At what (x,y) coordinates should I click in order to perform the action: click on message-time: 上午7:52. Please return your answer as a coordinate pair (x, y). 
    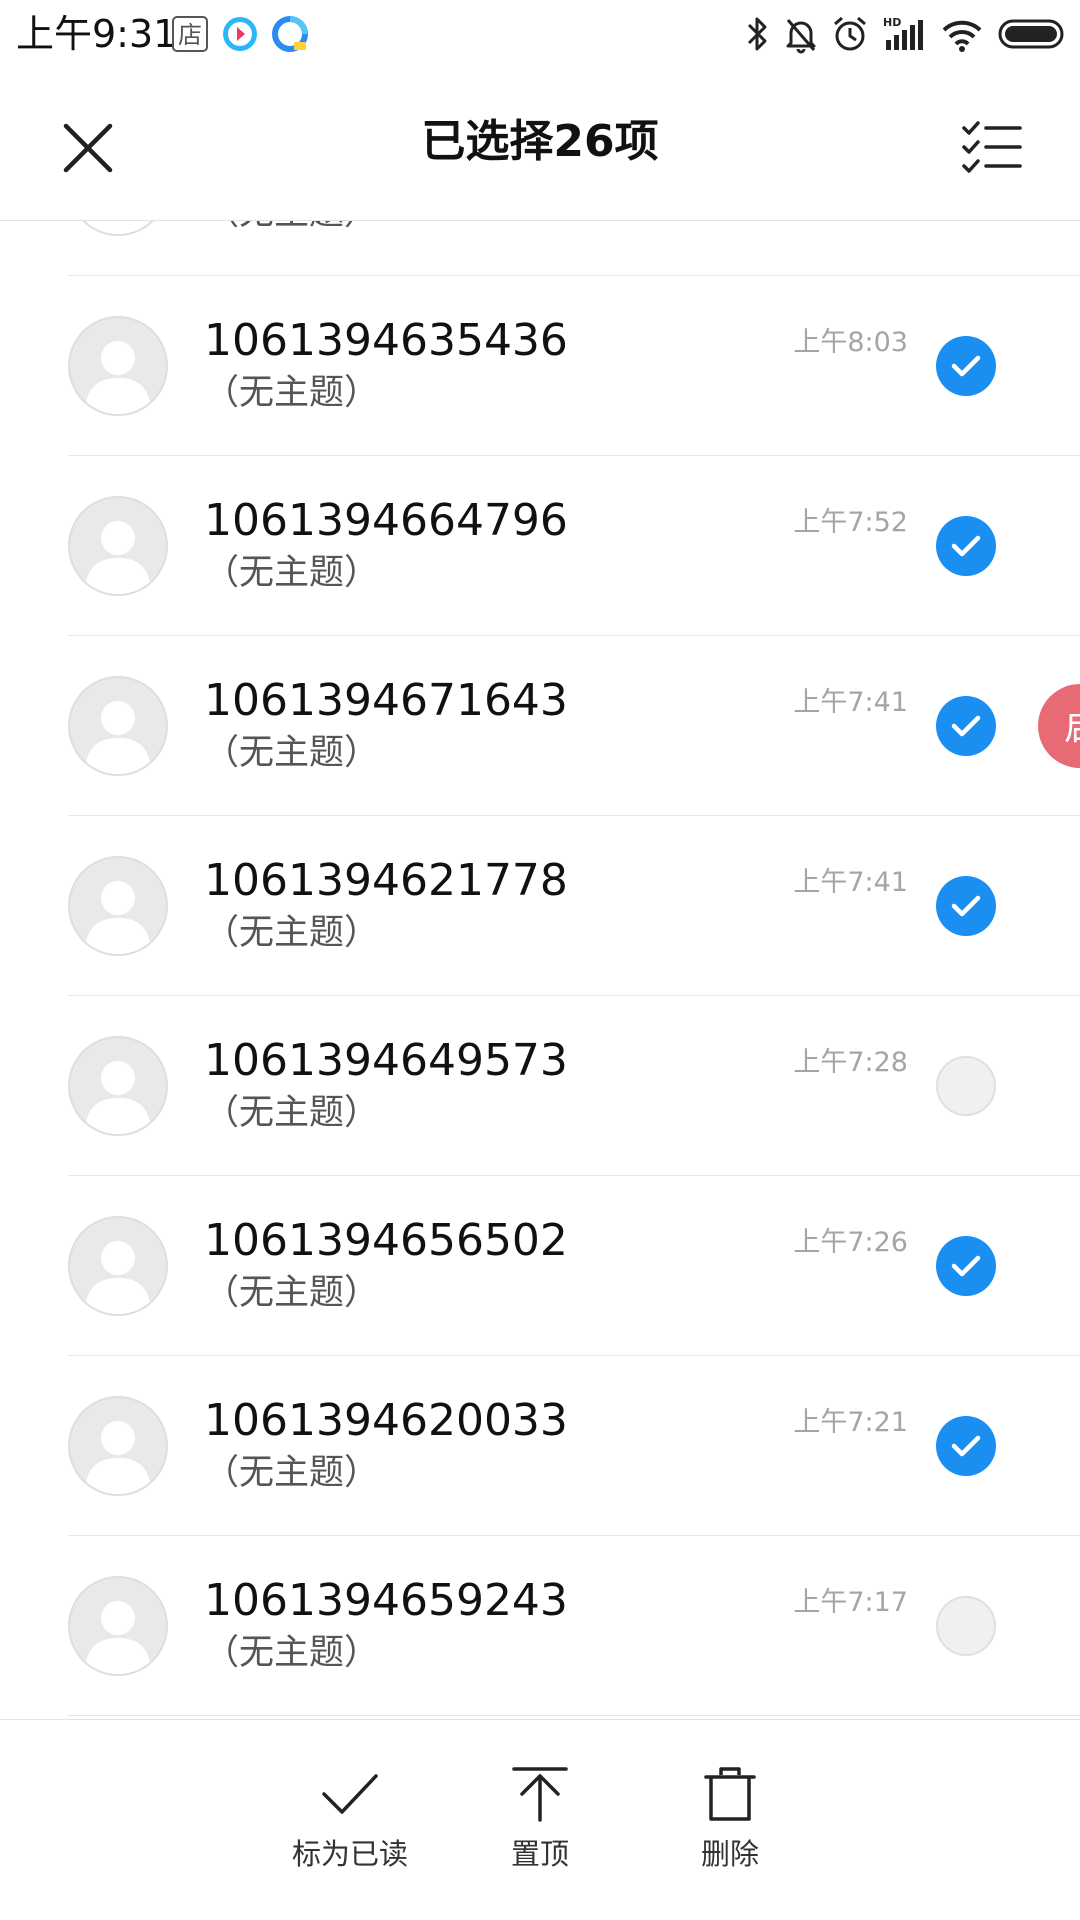
    Looking at the image, I should click on (850, 522).